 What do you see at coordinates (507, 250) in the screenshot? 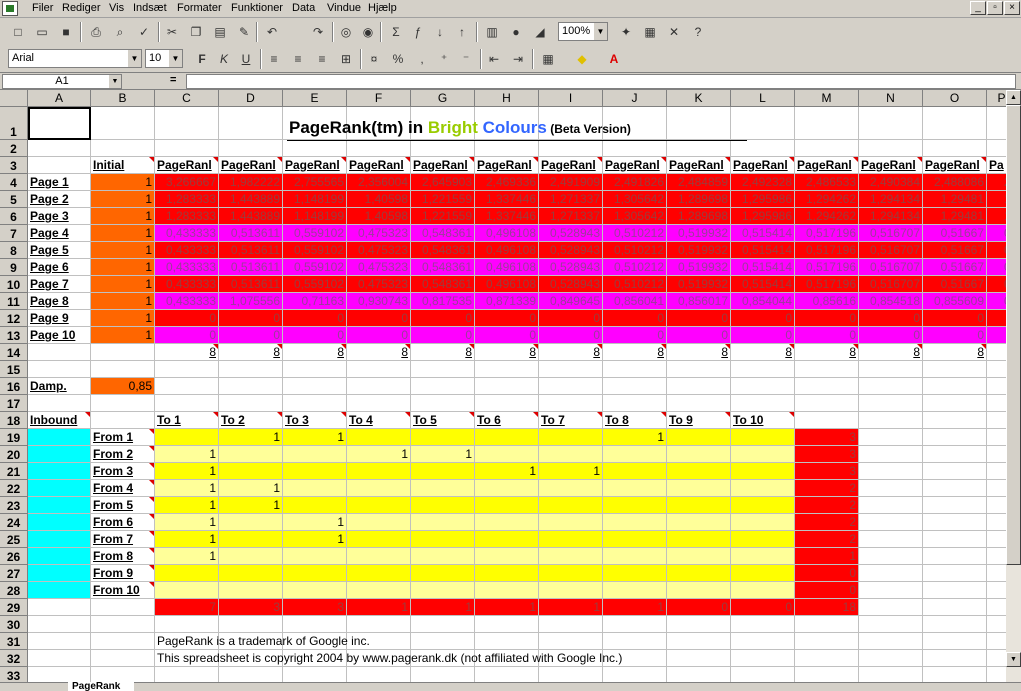
I see `pagerank-value: 0,496108` at bounding box center [507, 250].